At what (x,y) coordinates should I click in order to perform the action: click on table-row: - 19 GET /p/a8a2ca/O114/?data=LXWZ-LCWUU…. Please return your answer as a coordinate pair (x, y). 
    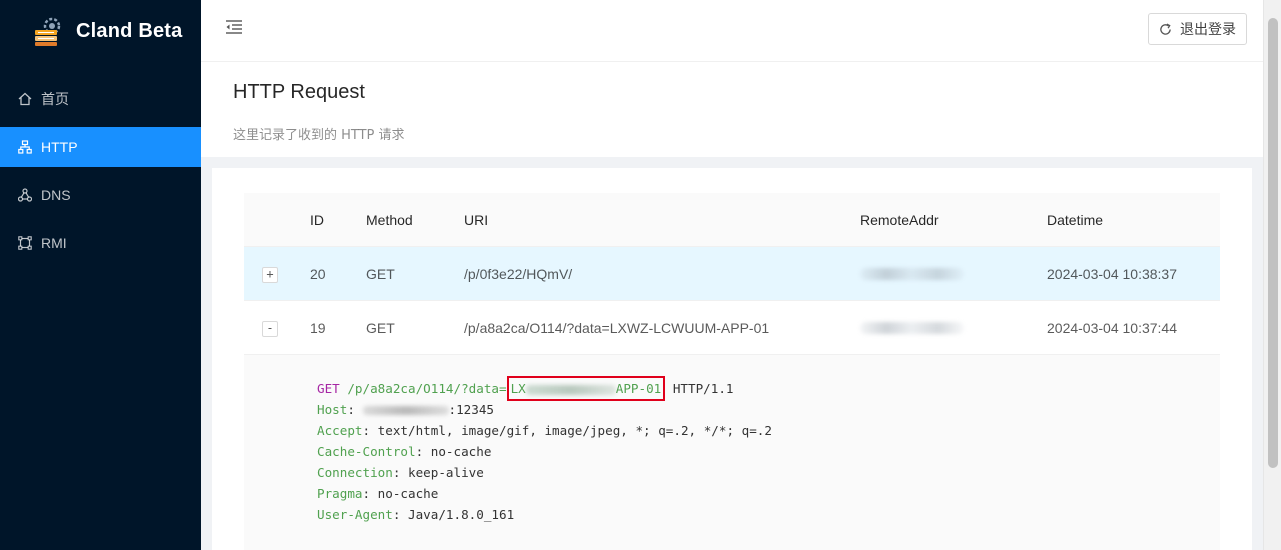
    Looking at the image, I should click on (732, 328).